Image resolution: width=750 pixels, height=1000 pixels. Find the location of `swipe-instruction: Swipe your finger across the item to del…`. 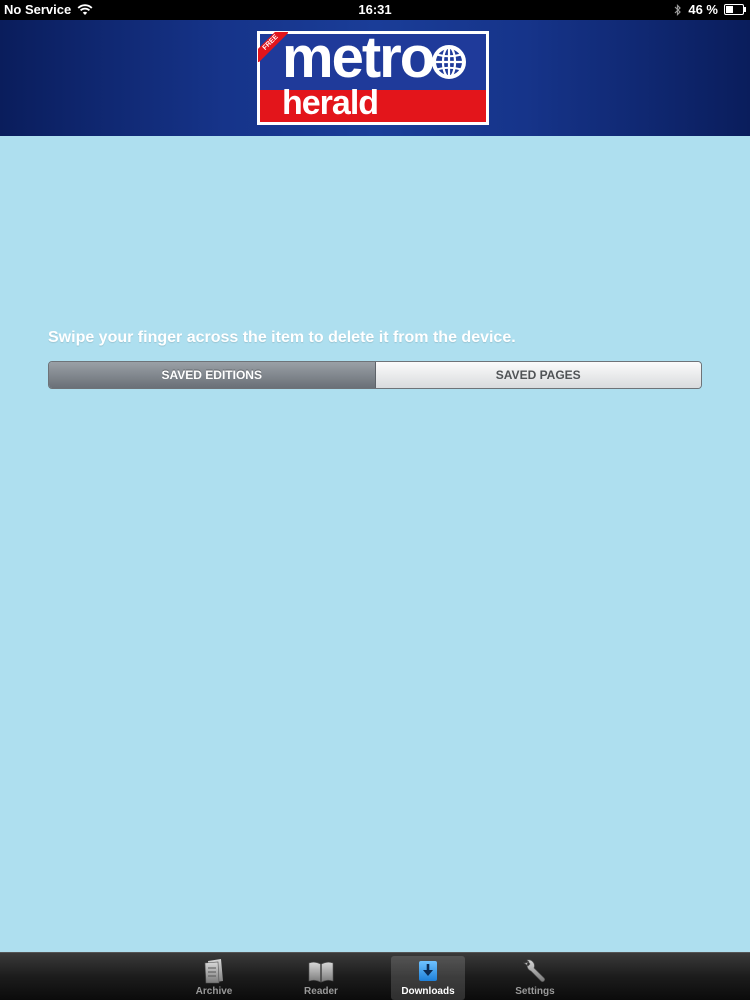

swipe-instruction: Swipe your finger across the item to del… is located at coordinates (282, 337).